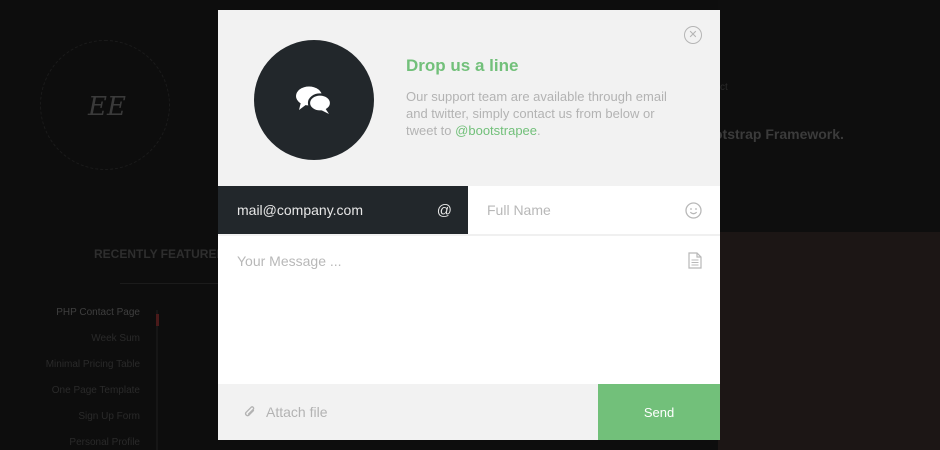 Image resolution: width=940 pixels, height=450 pixels. I want to click on right-panel, so click(829, 341).